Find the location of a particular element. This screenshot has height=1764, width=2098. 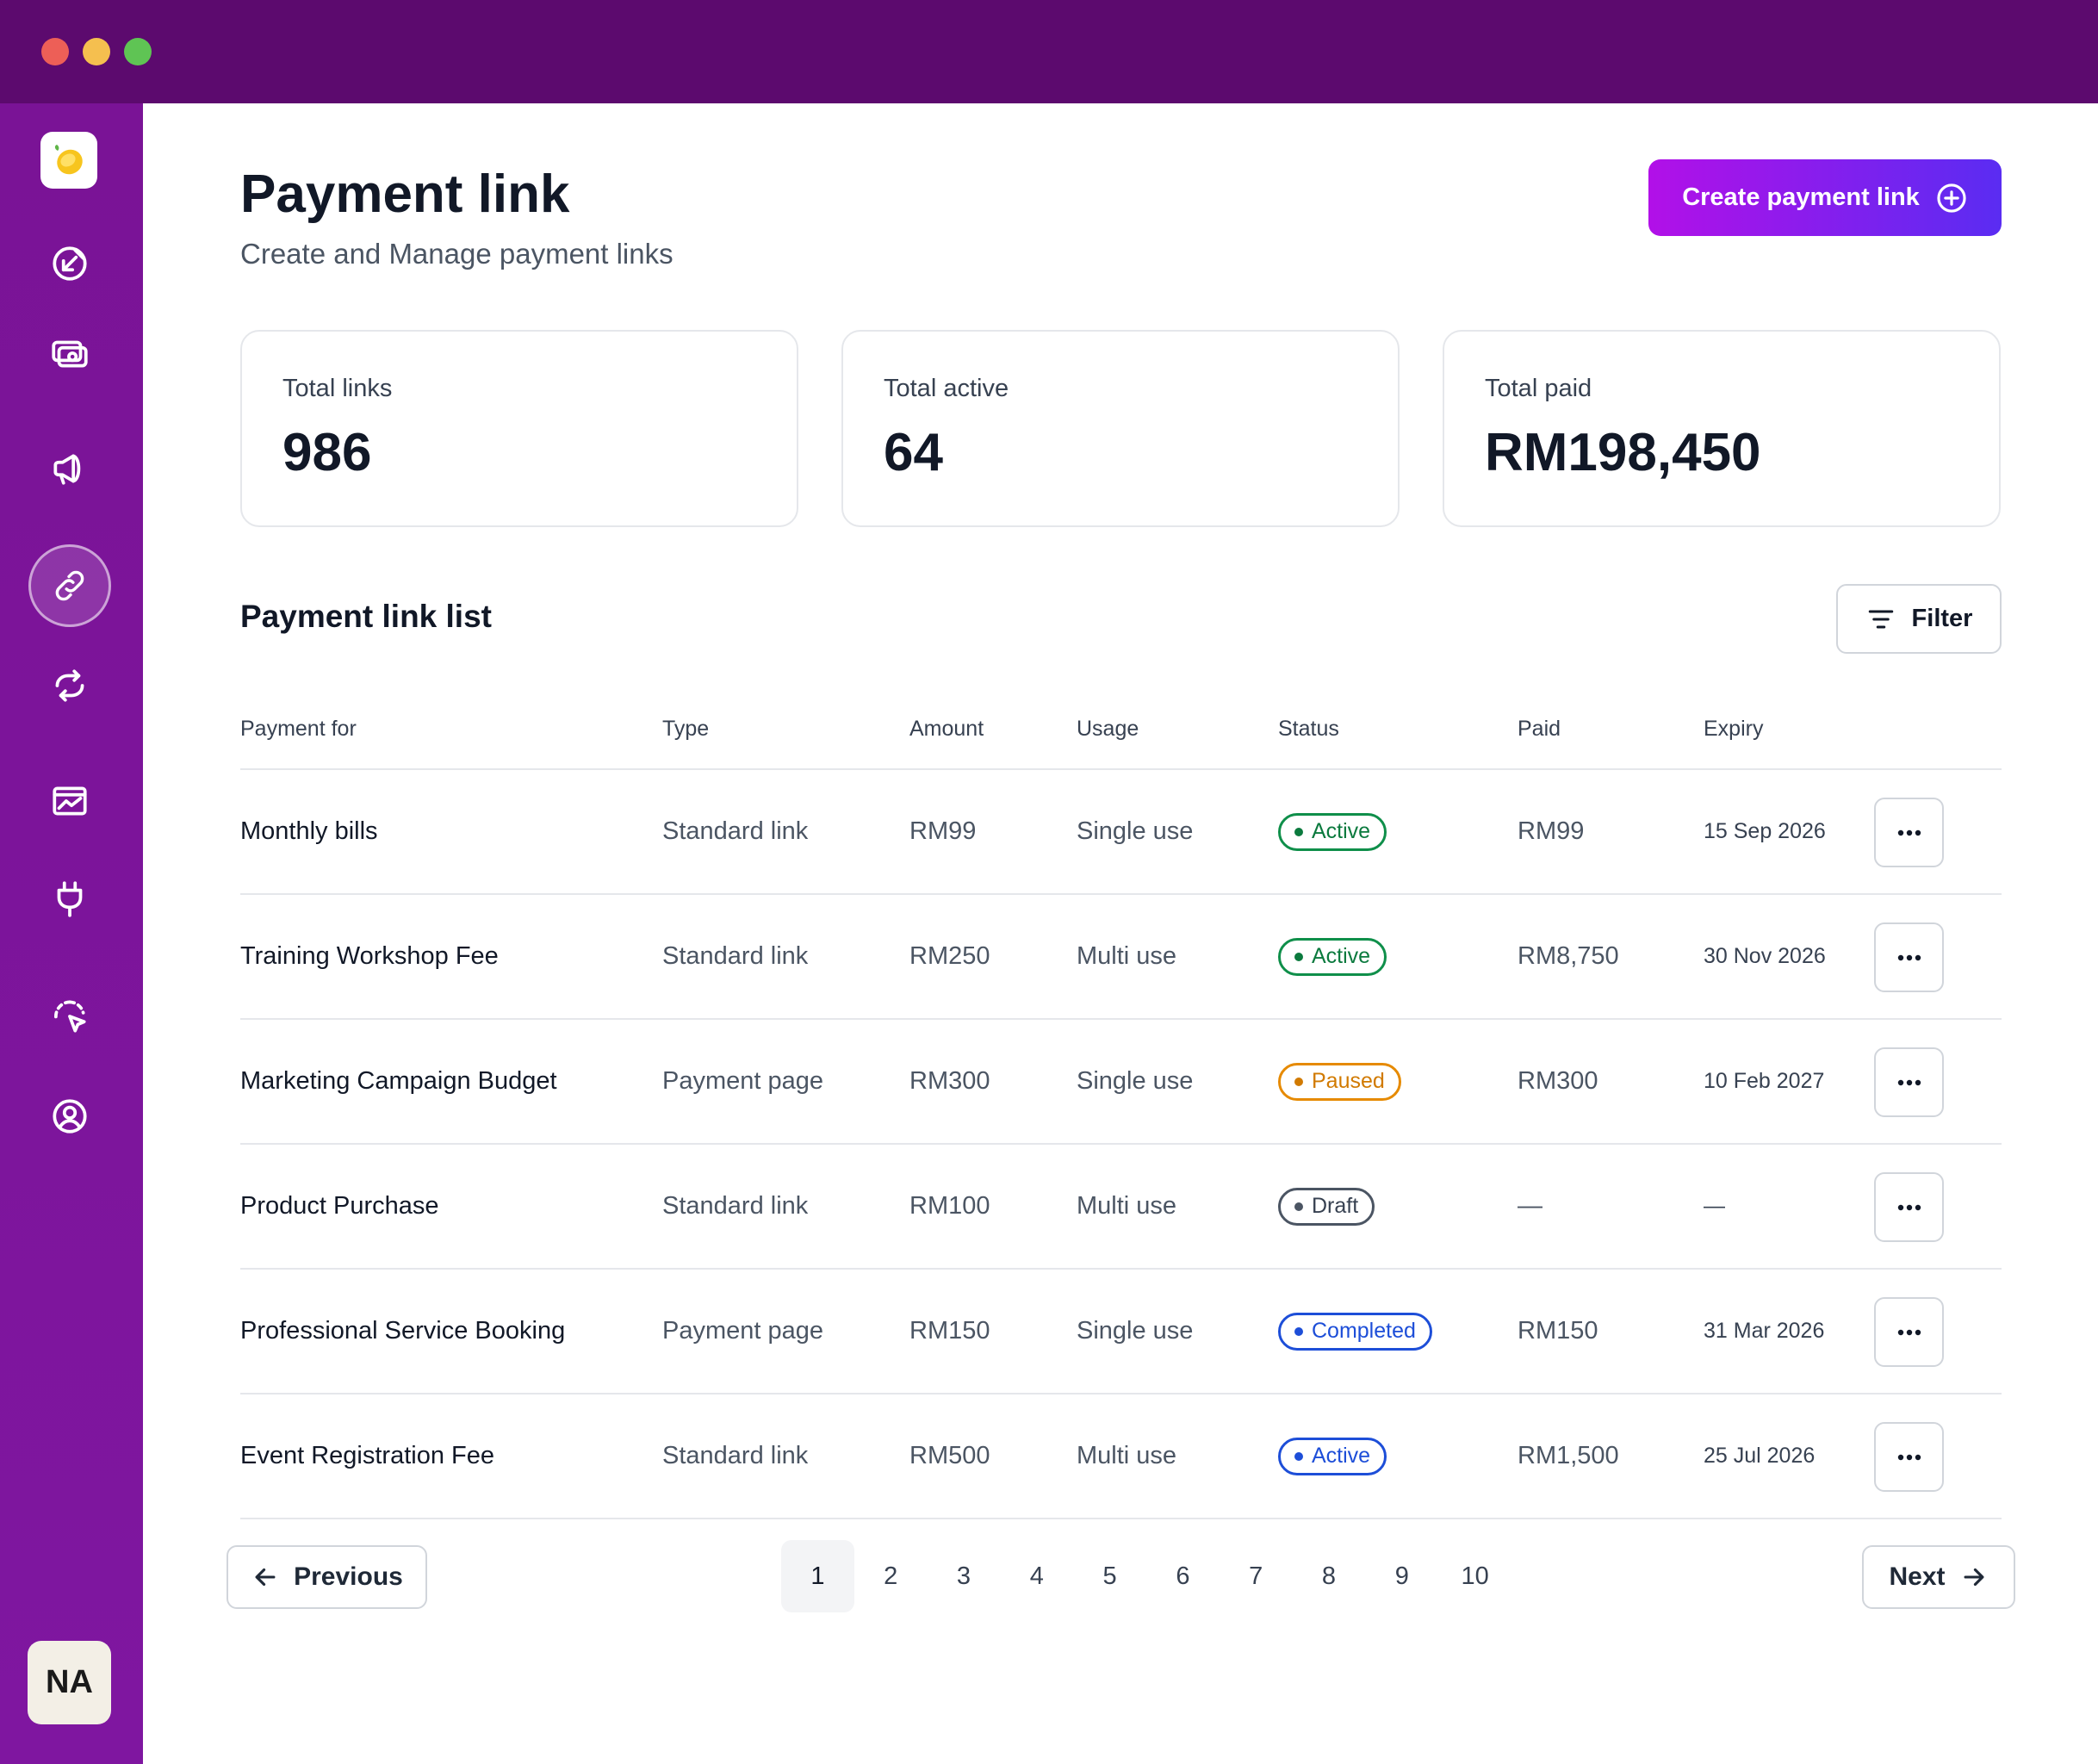

column-header-status: Status is located at coordinates (1308, 729).